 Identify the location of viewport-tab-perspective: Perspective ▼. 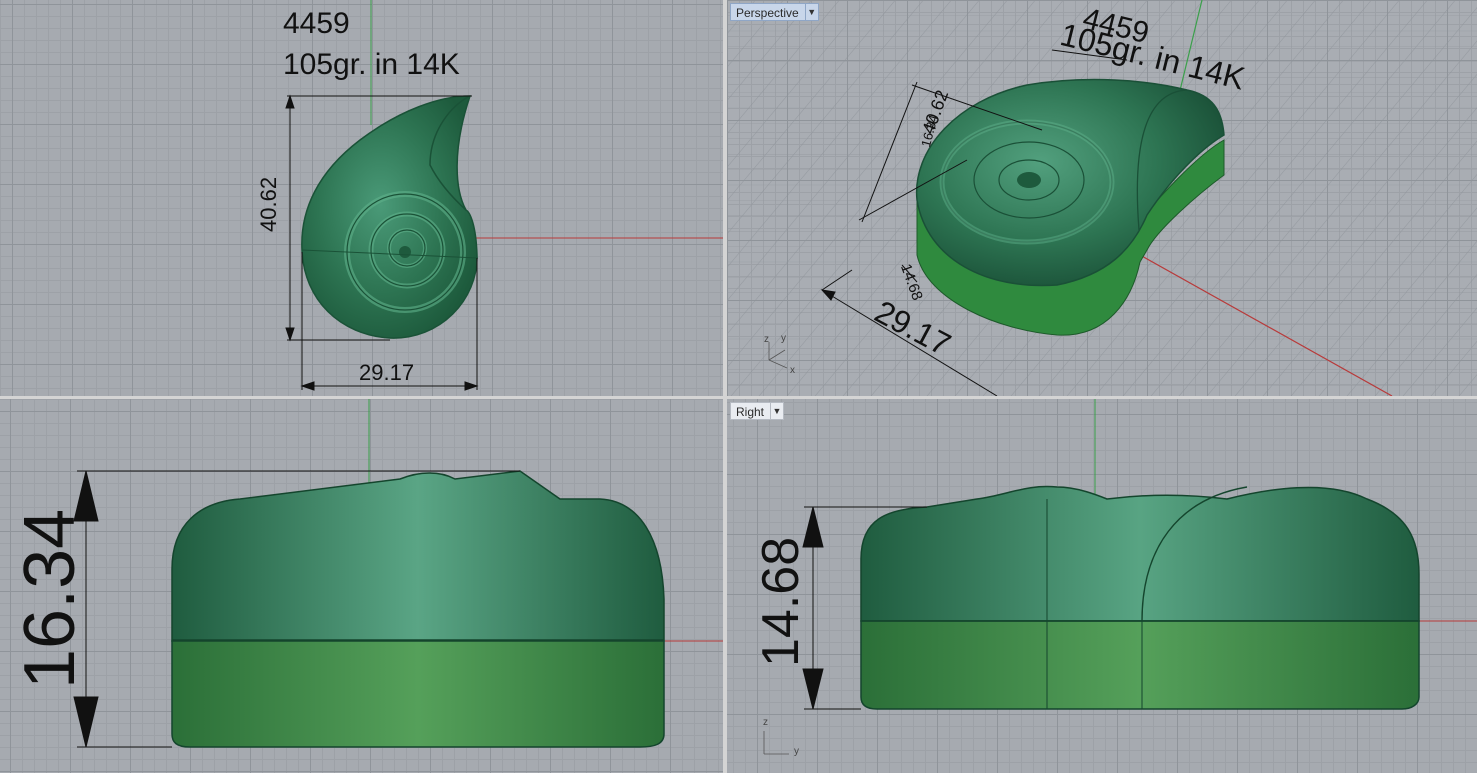
(774, 12).